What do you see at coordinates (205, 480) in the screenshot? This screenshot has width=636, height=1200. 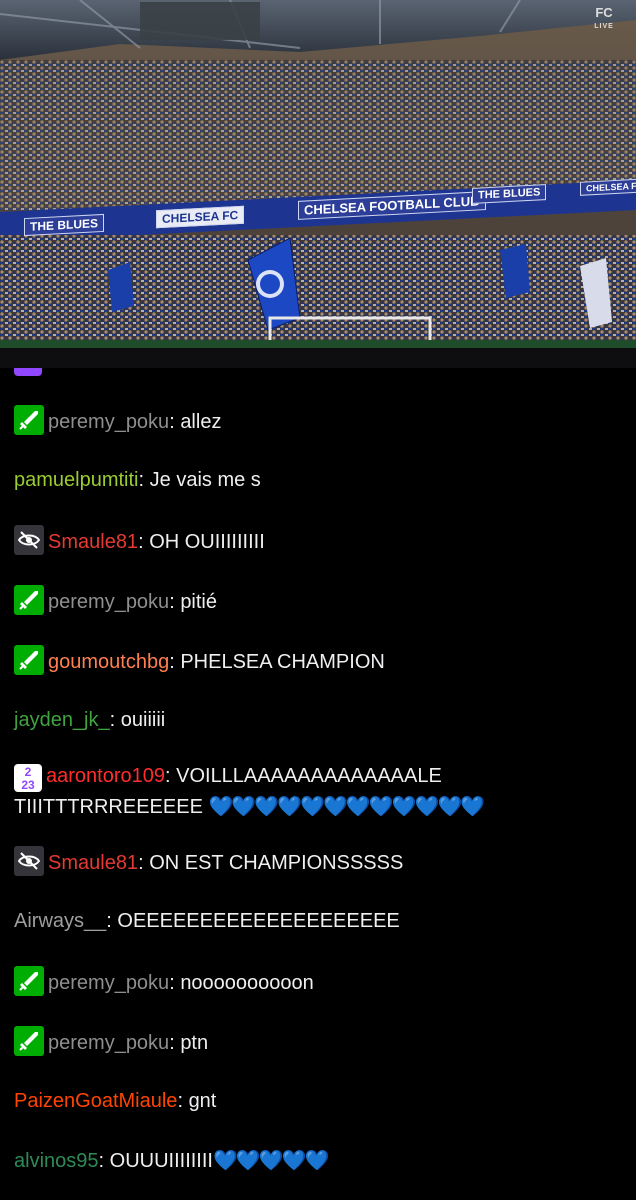 I see `chat-message-text: Je vais me s` at bounding box center [205, 480].